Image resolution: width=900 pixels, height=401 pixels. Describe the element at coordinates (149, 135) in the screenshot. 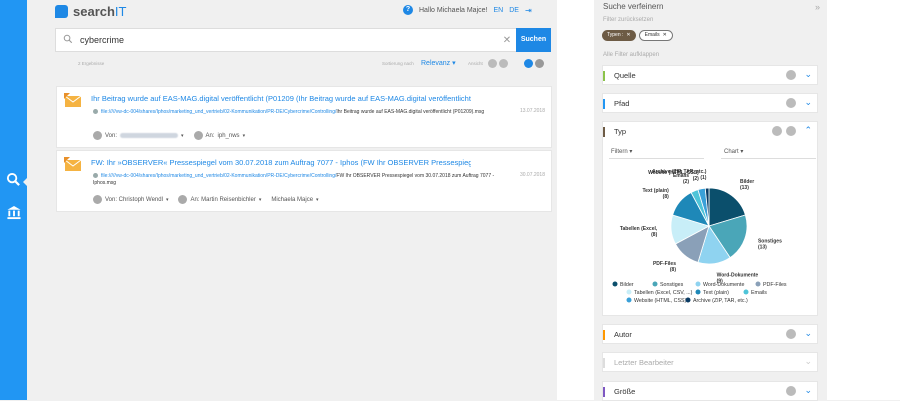

I see `redacted-sender` at that location.